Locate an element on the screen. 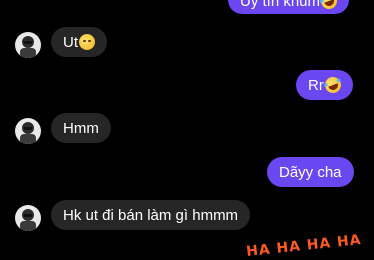  message-bubble-outgoing: Uy tín khum is located at coordinates (289, 7).